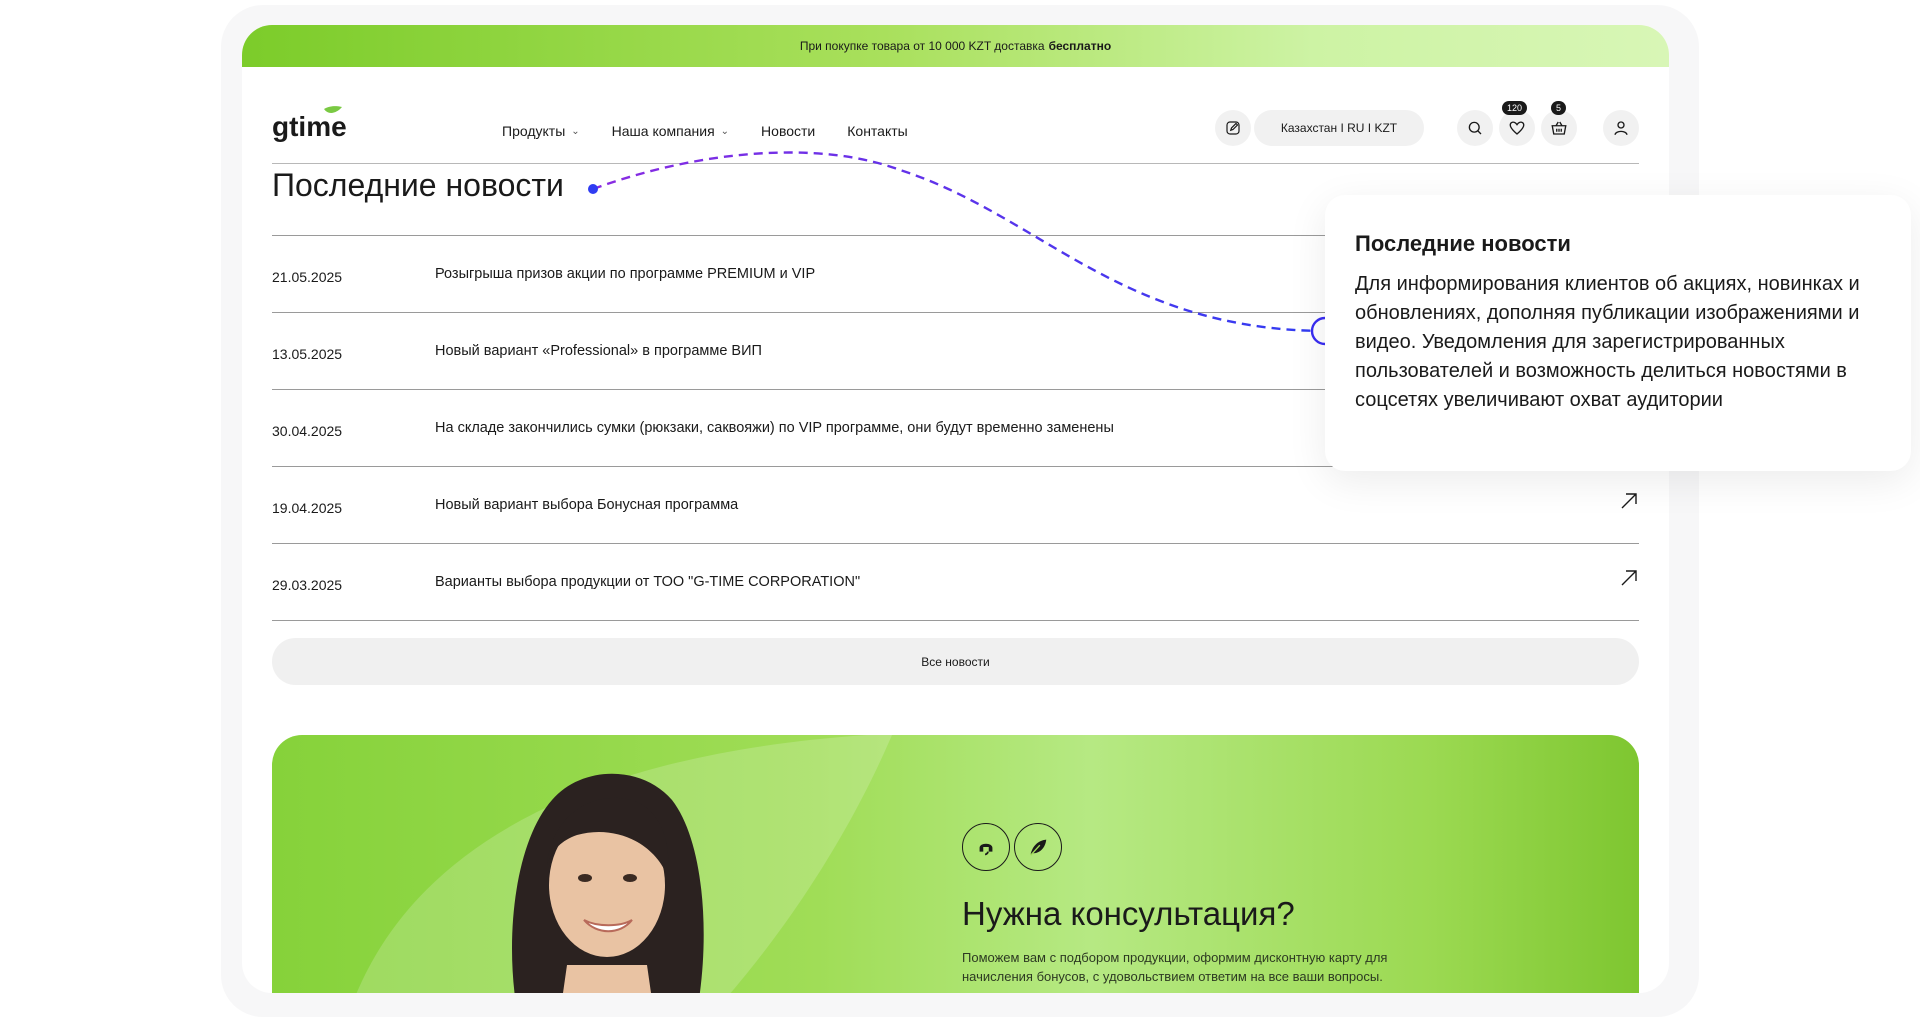 The height and width of the screenshot is (1030, 1920). I want to click on nav-products: Продукты ⌄, so click(541, 131).